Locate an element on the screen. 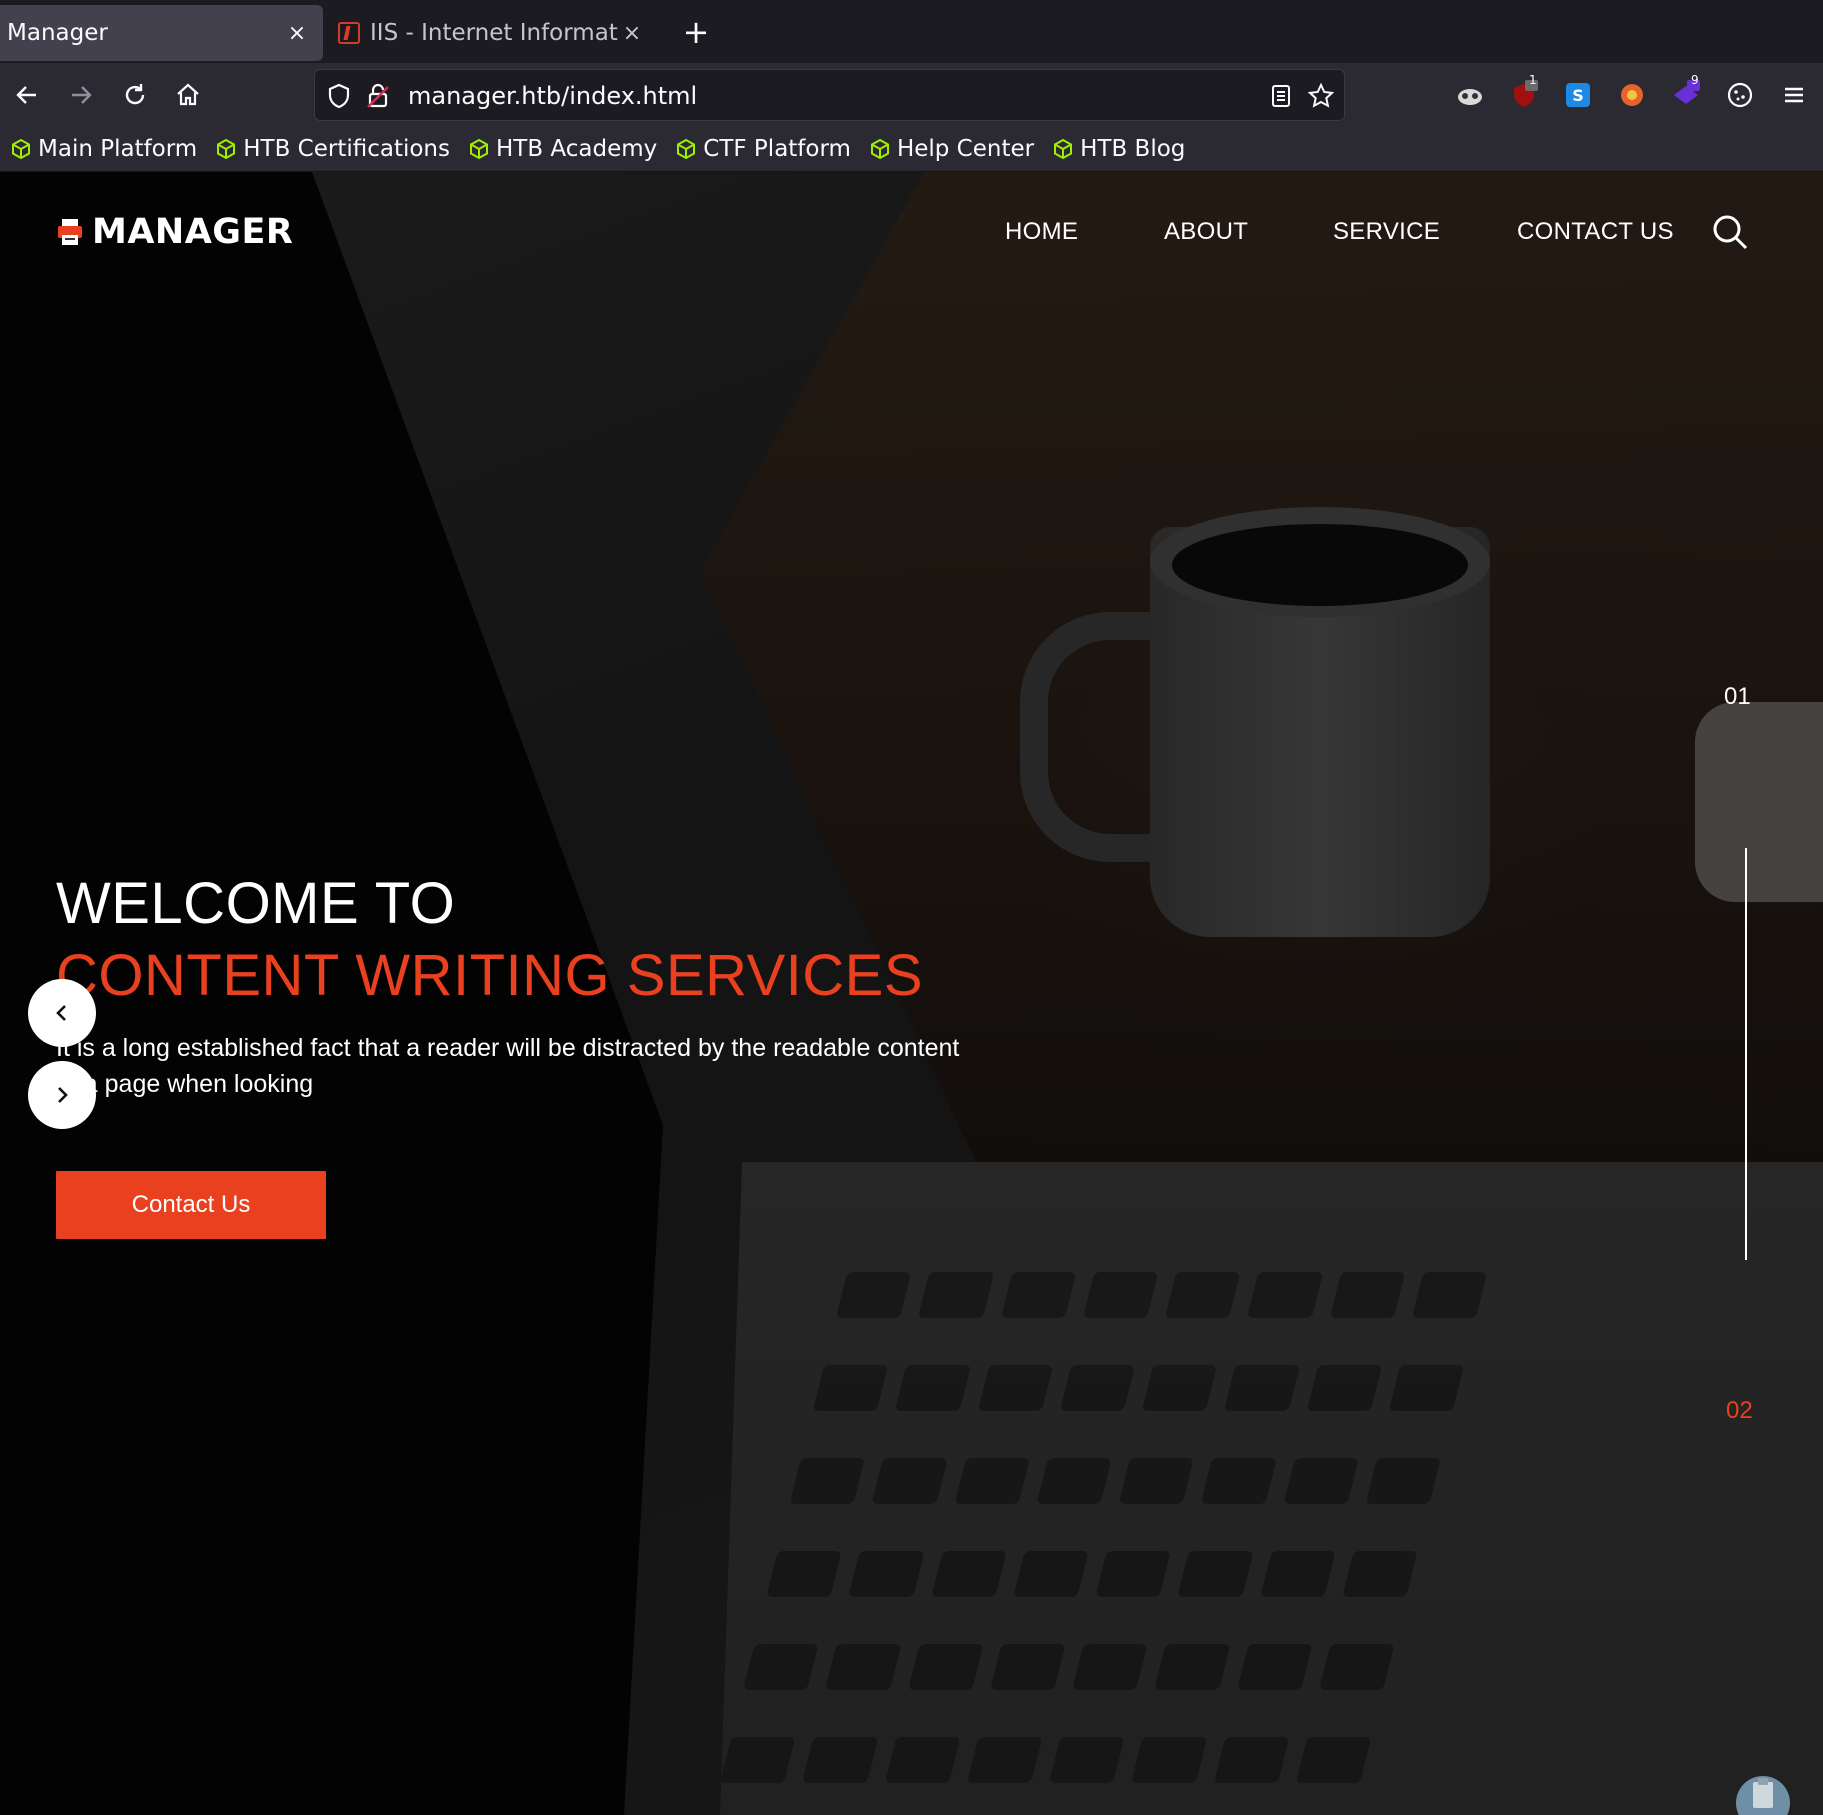  logo-text: MANAGER is located at coordinates (193, 232).